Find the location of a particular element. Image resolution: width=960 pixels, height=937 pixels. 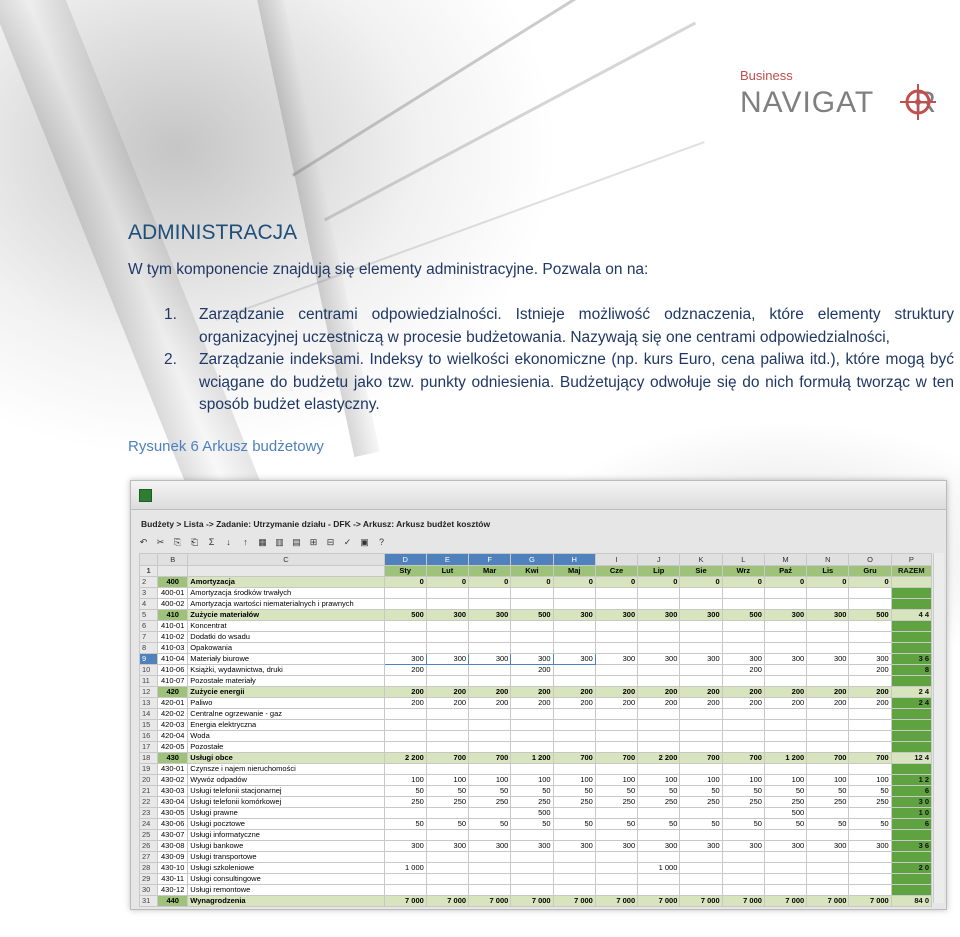

total-cell: 6 is located at coordinates (911, 791).